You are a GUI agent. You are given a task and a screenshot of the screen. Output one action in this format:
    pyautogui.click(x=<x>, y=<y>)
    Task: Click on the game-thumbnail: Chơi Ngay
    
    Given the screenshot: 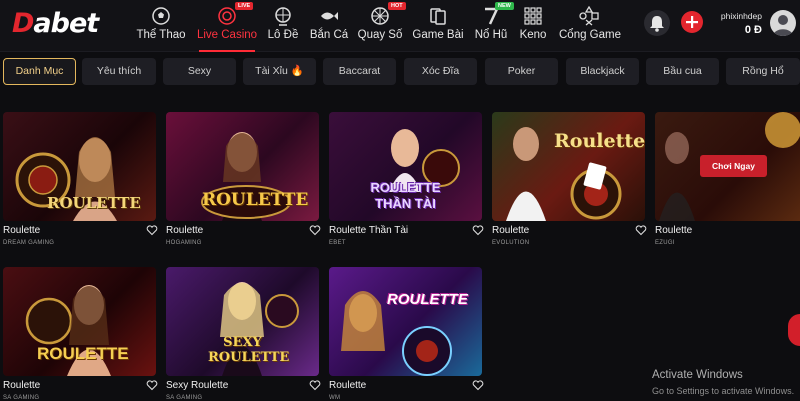 What is the action you would take?
    pyautogui.click(x=727, y=166)
    